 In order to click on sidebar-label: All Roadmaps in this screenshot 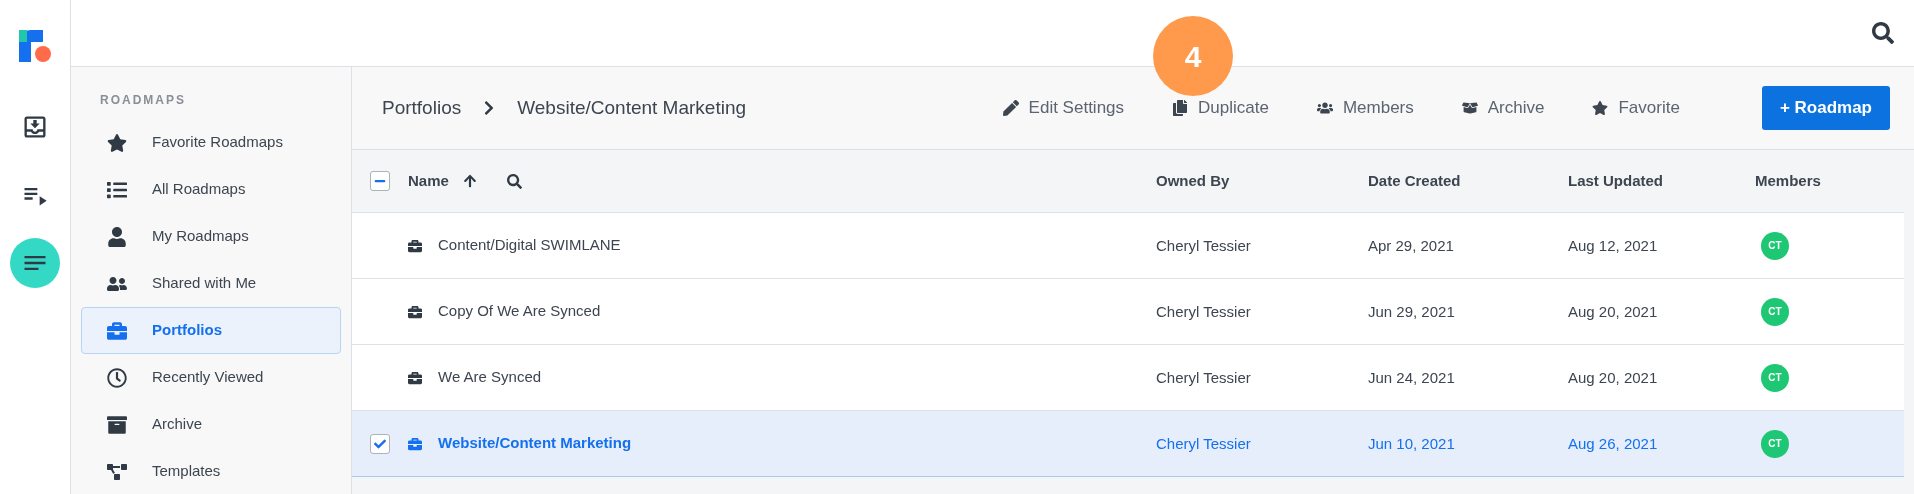, I will do `click(199, 189)`.